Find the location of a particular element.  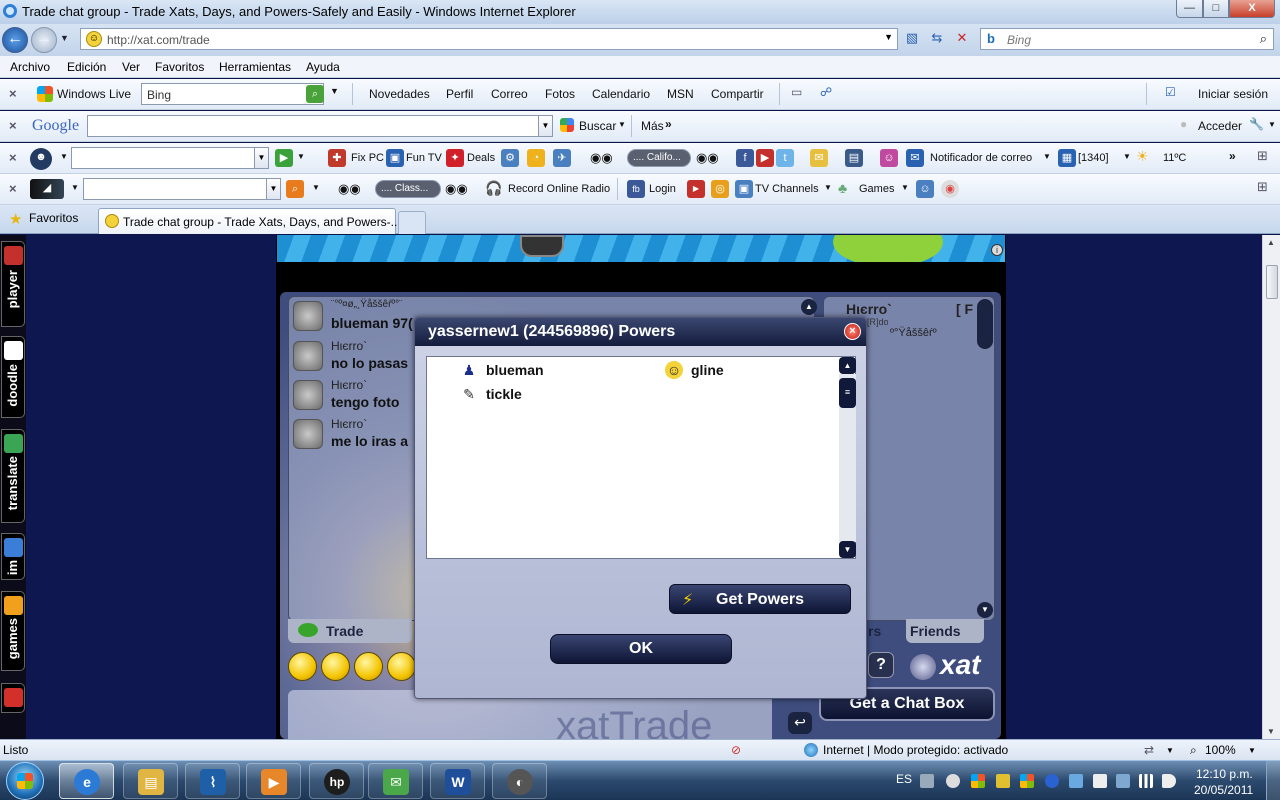

forward-button: → is located at coordinates (44, 40).